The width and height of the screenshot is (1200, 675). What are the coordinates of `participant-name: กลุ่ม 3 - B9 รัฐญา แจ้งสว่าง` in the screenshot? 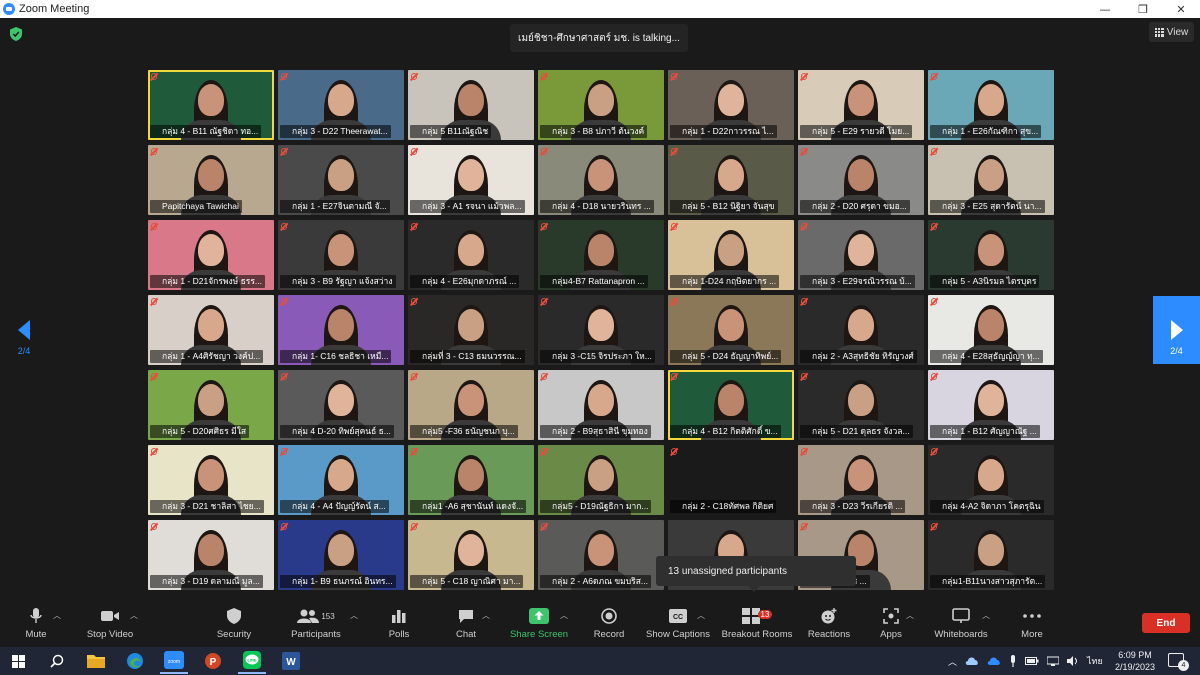 It's located at (338, 281).